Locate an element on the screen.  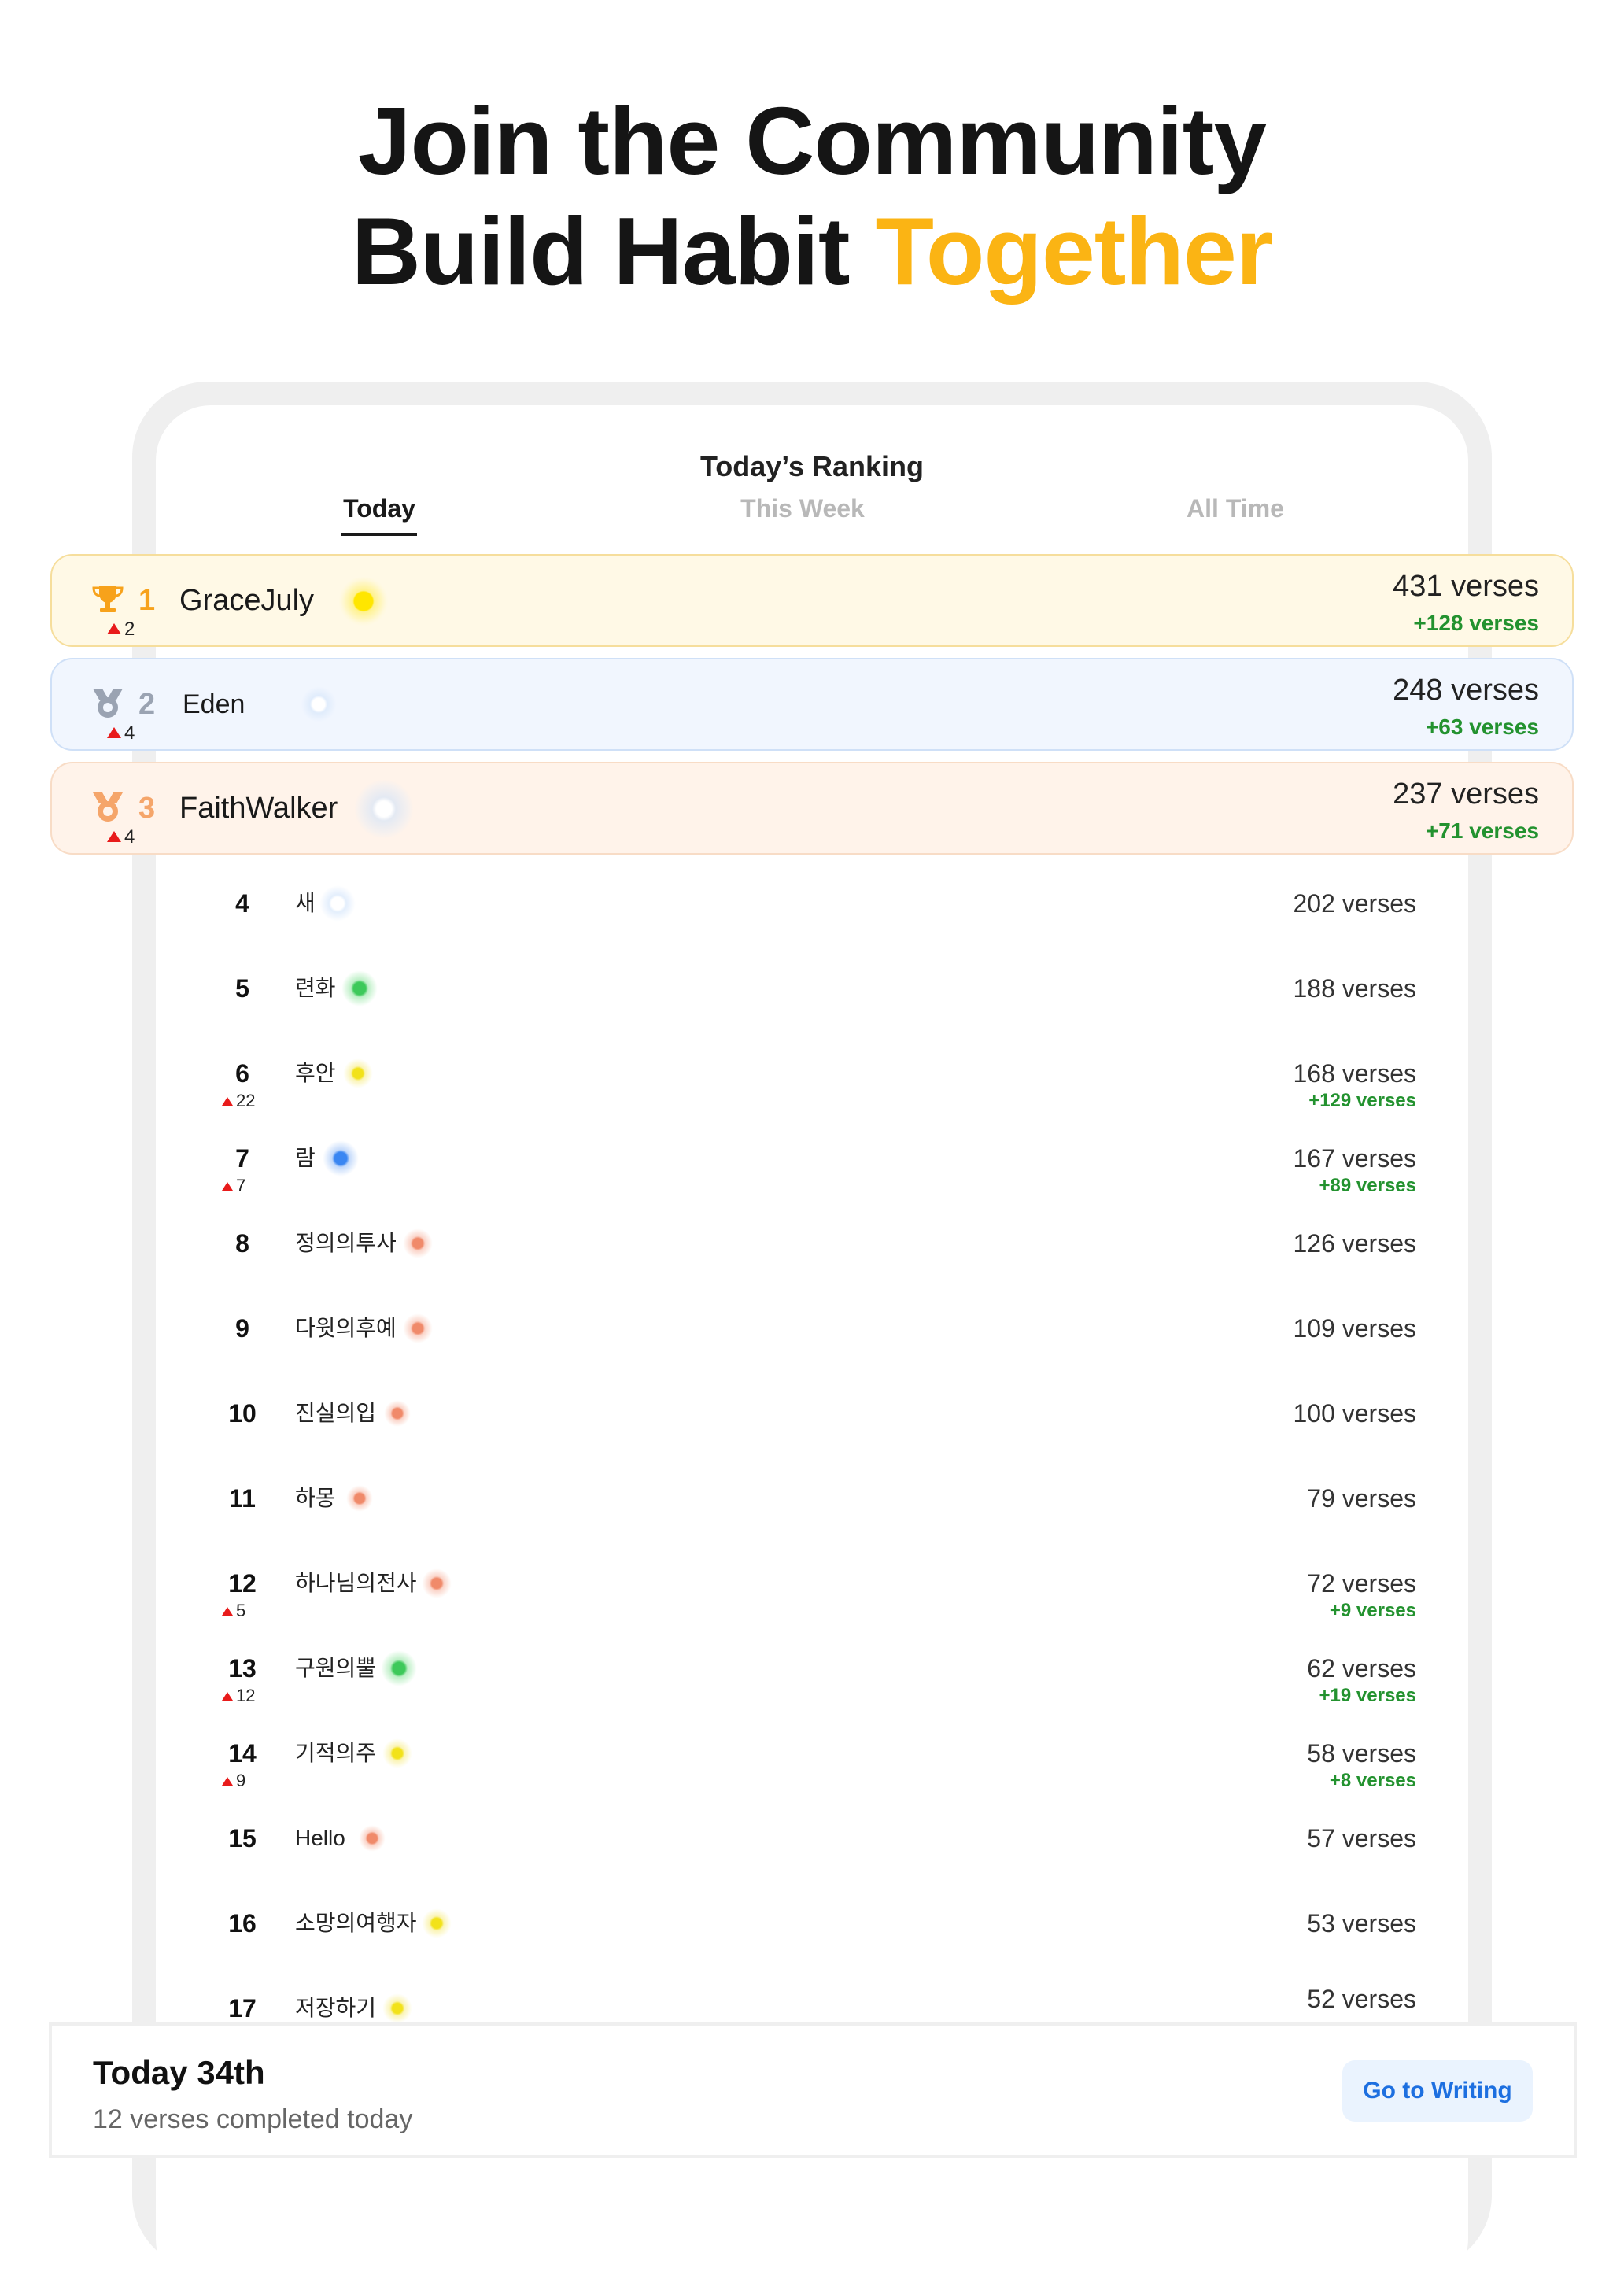
user-name: 후안 is located at coordinates (315, 1073).